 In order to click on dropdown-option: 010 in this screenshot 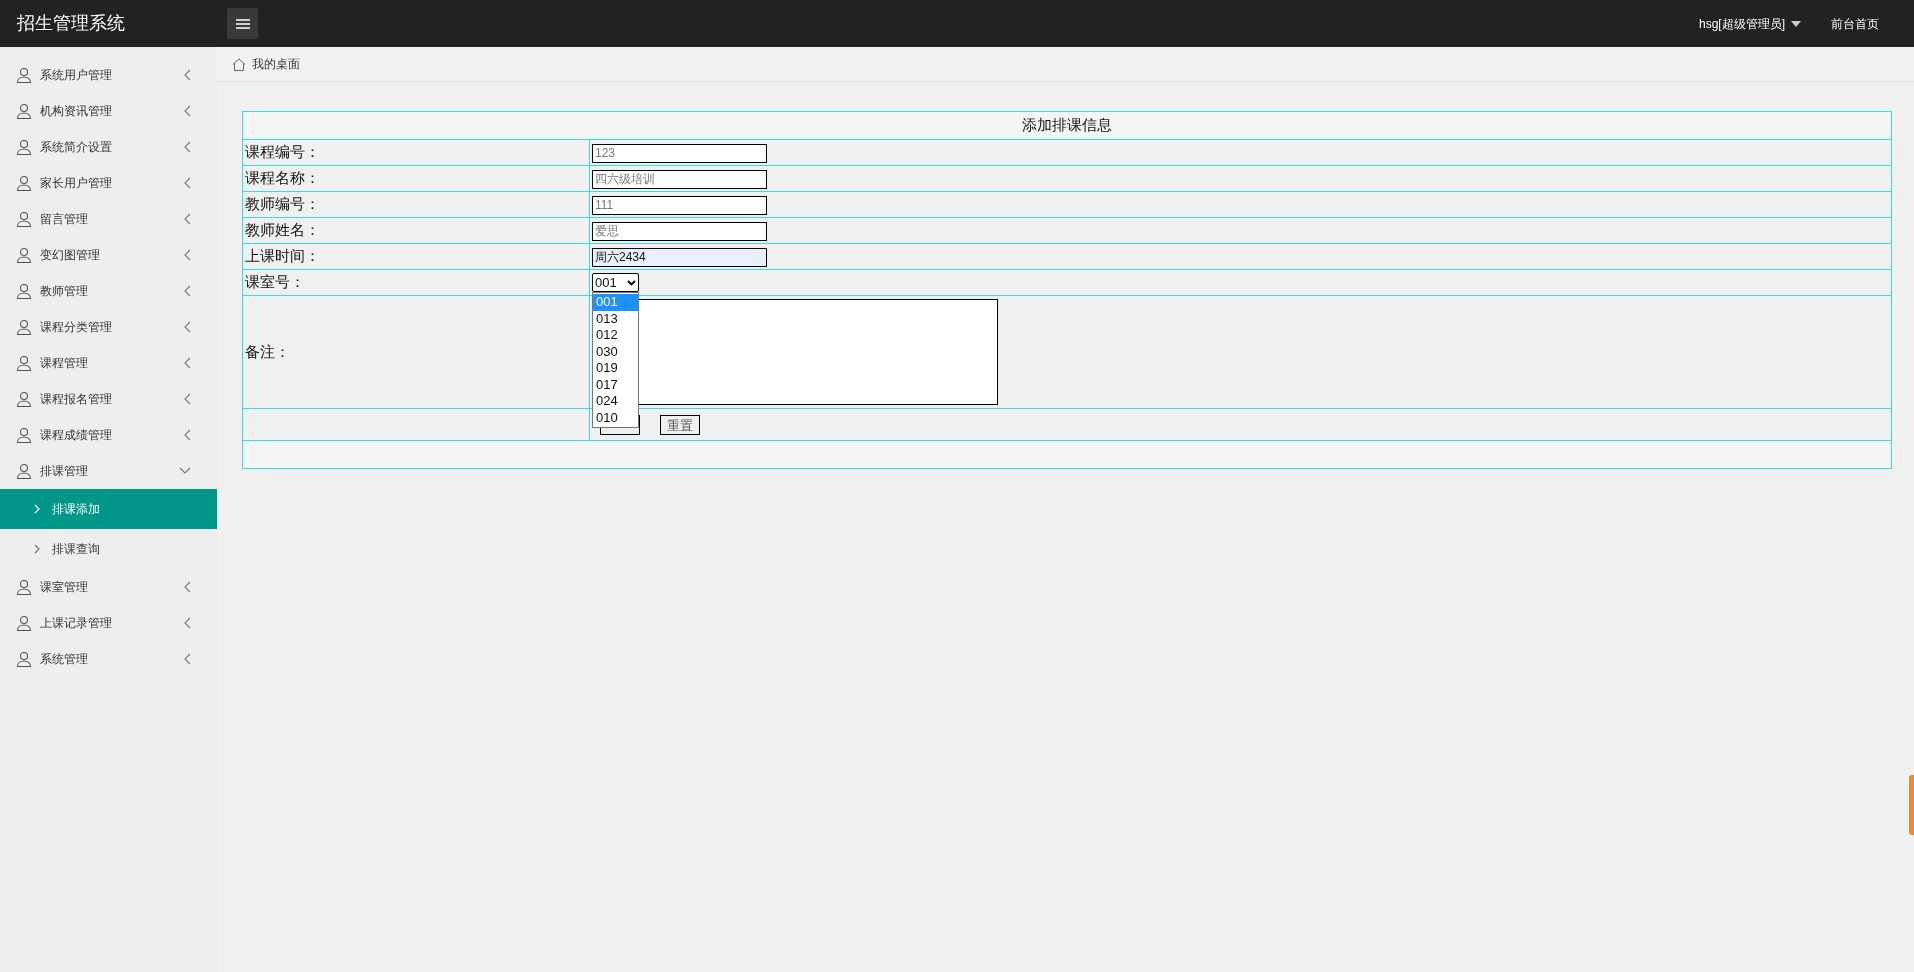, I will do `click(615, 417)`.